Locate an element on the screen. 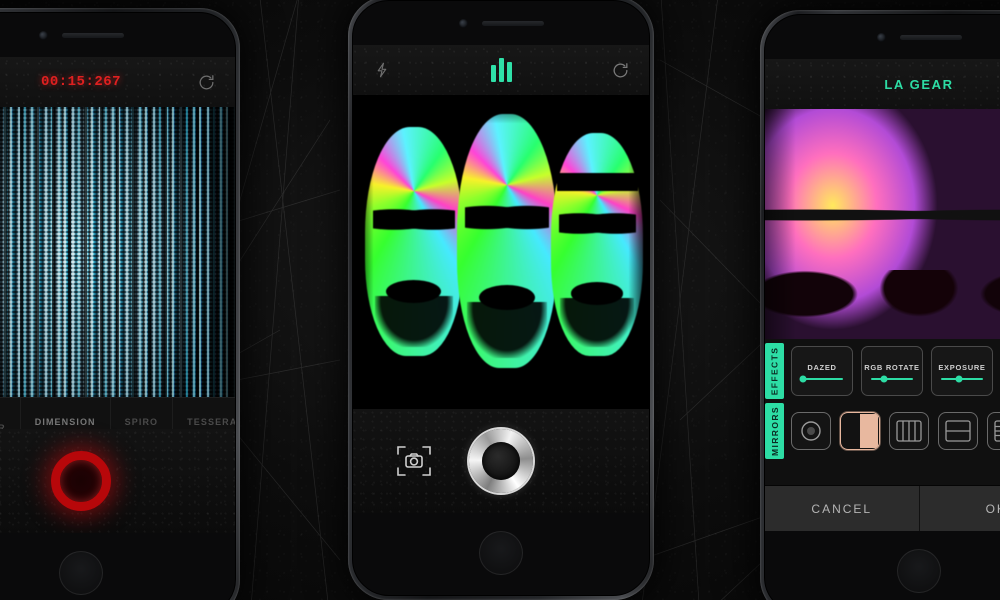  ok-button: OK is located at coordinates (959, 508).